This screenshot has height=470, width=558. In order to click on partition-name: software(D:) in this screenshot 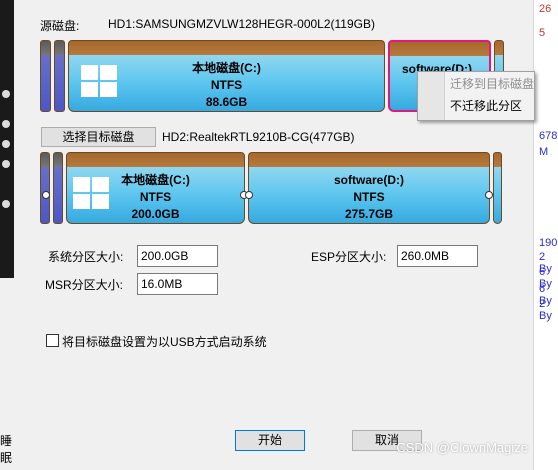, I will do `click(368, 180)`.